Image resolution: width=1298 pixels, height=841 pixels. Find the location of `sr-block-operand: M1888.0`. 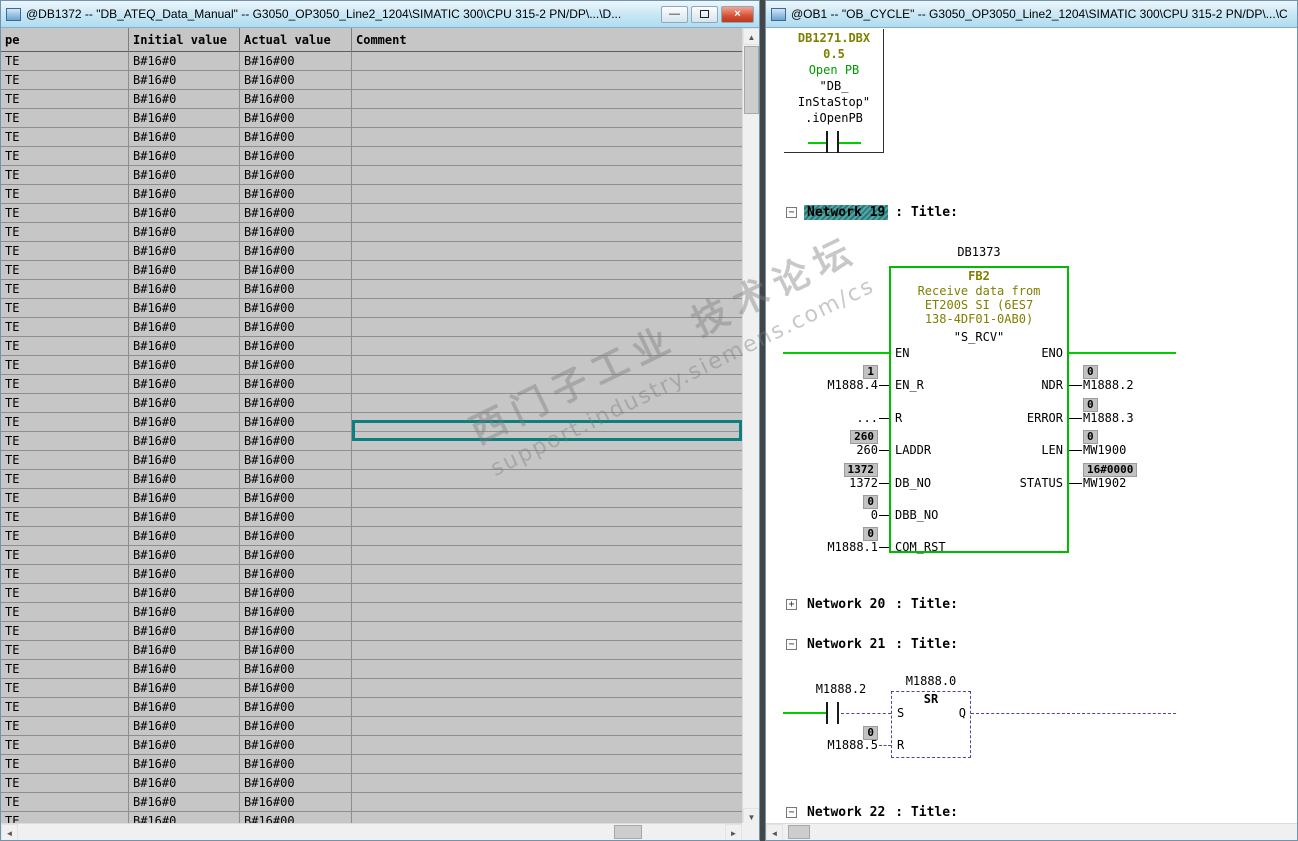

sr-block-operand: M1888.0 is located at coordinates (931, 681).